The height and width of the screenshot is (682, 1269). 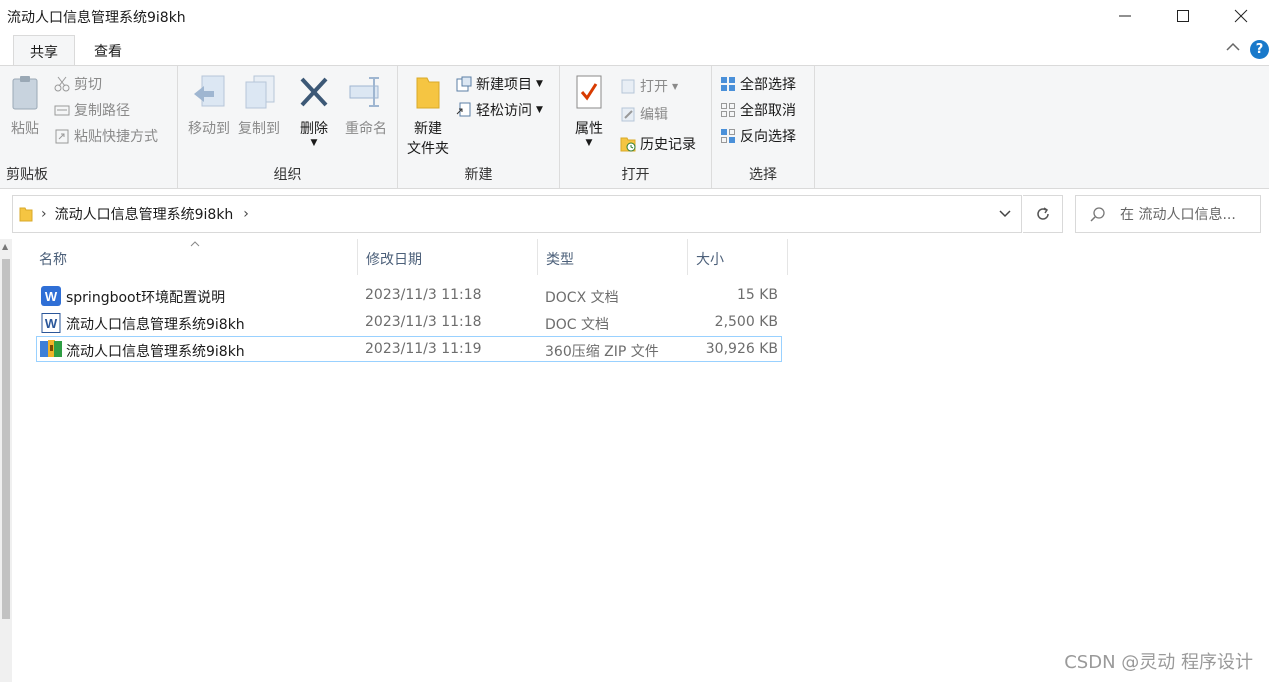 What do you see at coordinates (577, 325) in the screenshot?
I see `file-type: DOC 文档` at bounding box center [577, 325].